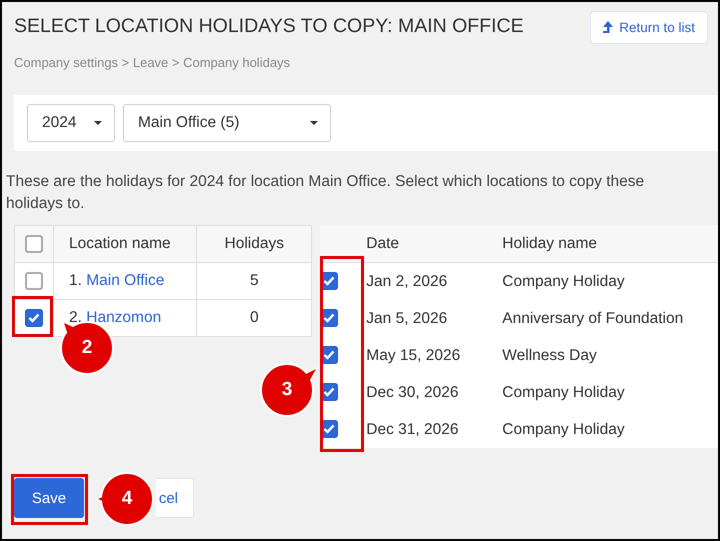  I want to click on table-cell: May 15, 2026, so click(434, 355).